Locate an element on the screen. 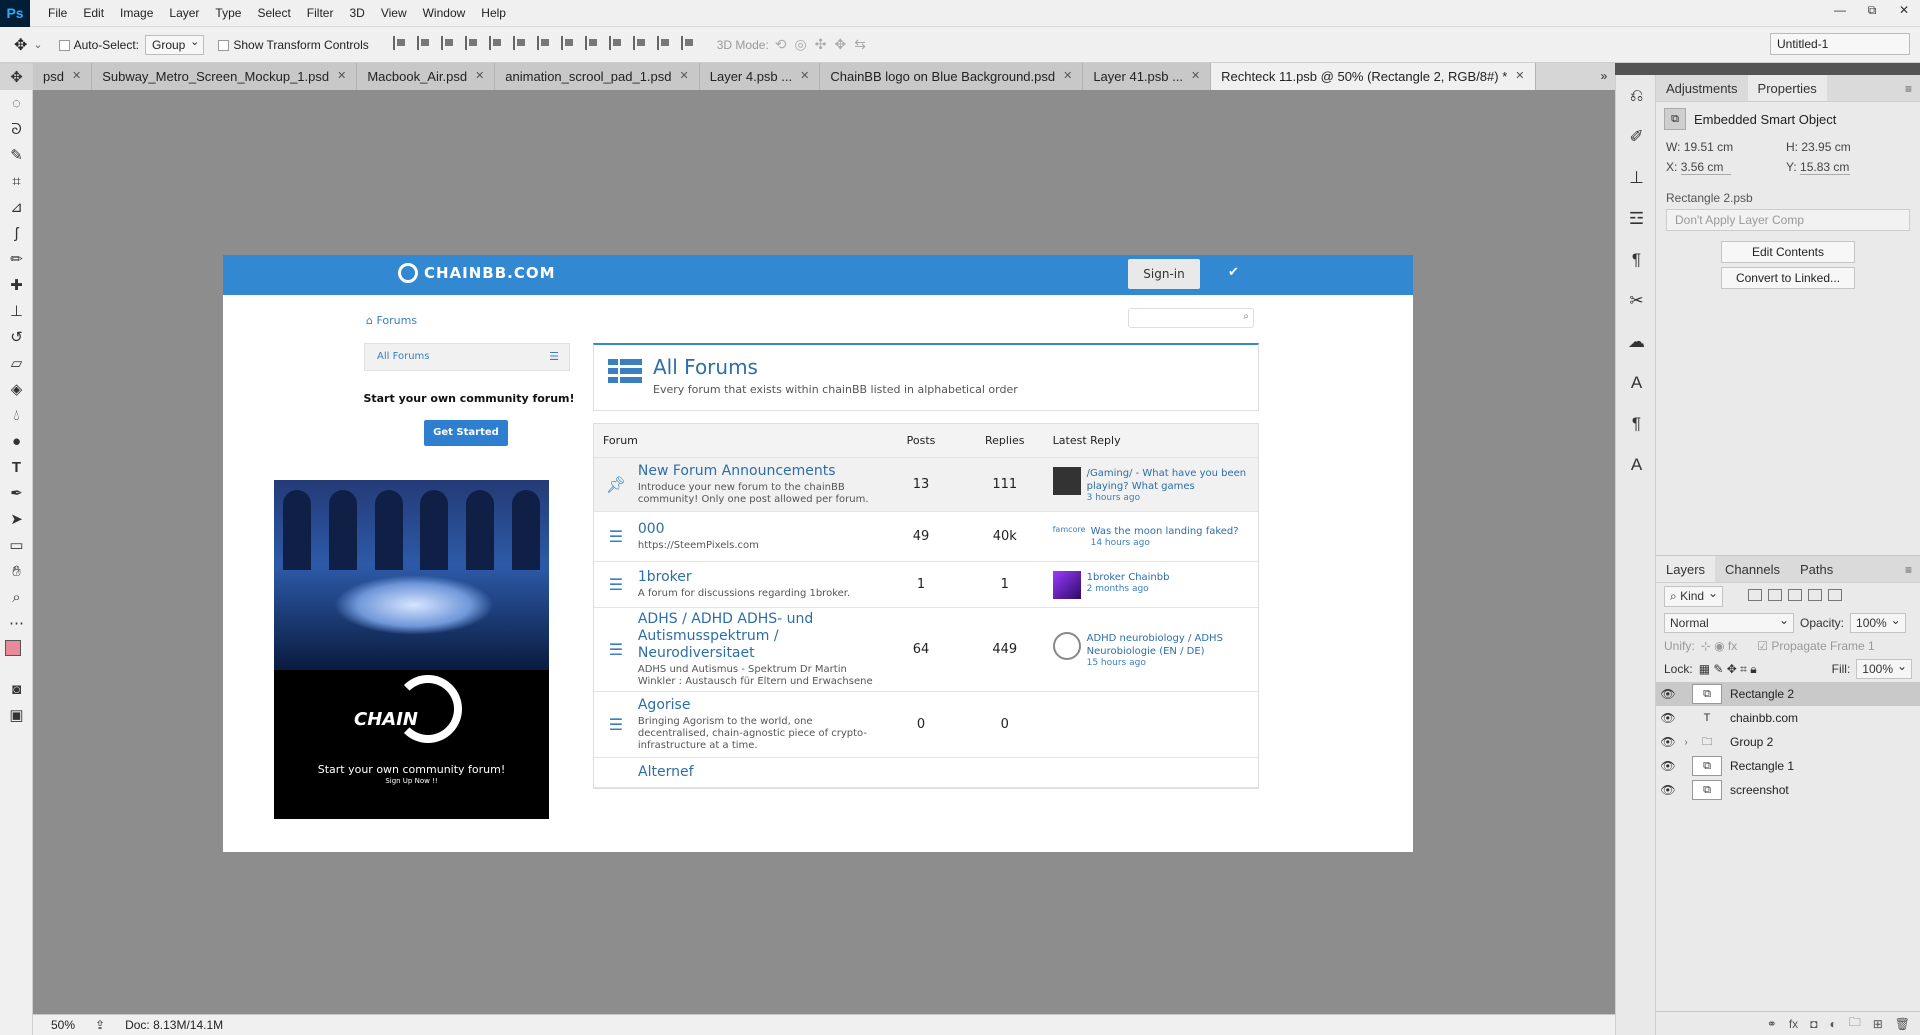  document-select: Untitled-1 is located at coordinates (1840, 44).